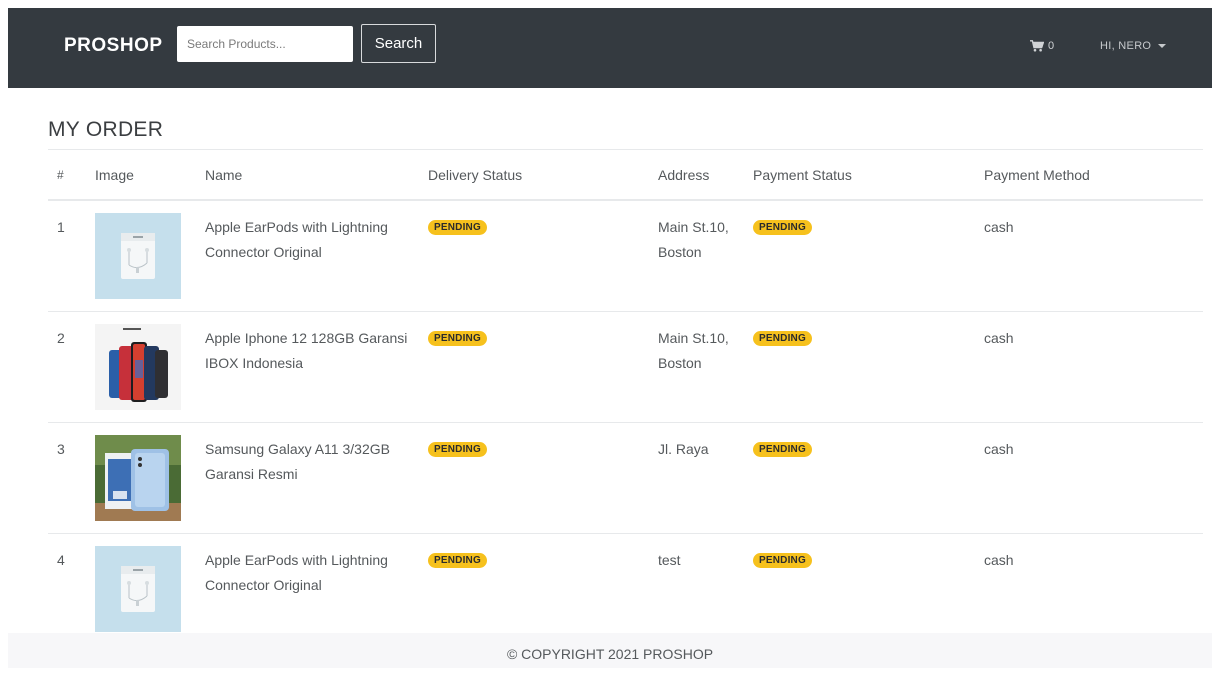  Describe the element at coordinates (543, 175) in the screenshot. I see `header-delivery-status: Delivery Status` at that location.